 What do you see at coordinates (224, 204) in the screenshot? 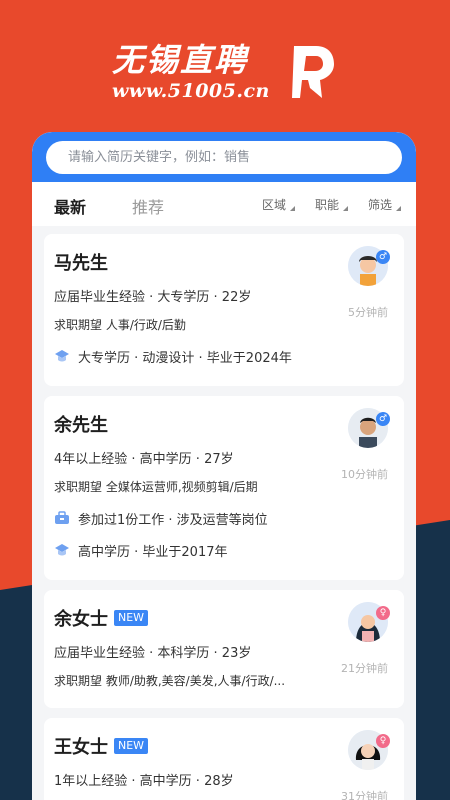
I see `tab-bar: 最新 推荐 区域 职能 筛选` at bounding box center [224, 204].